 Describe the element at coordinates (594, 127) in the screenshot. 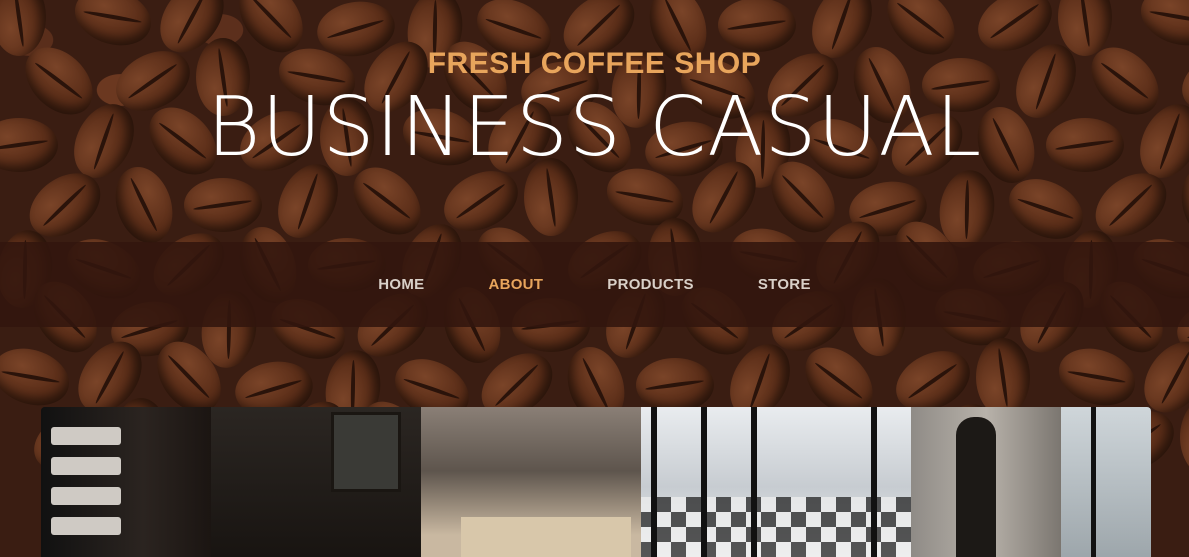

I see `site-heading: BUSINESS CASUAL` at that location.